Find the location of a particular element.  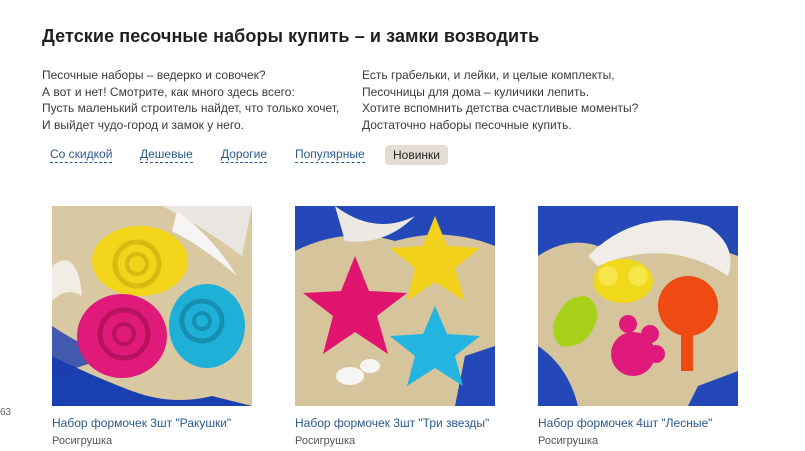

filter-popular: Популярные is located at coordinates (330, 154).